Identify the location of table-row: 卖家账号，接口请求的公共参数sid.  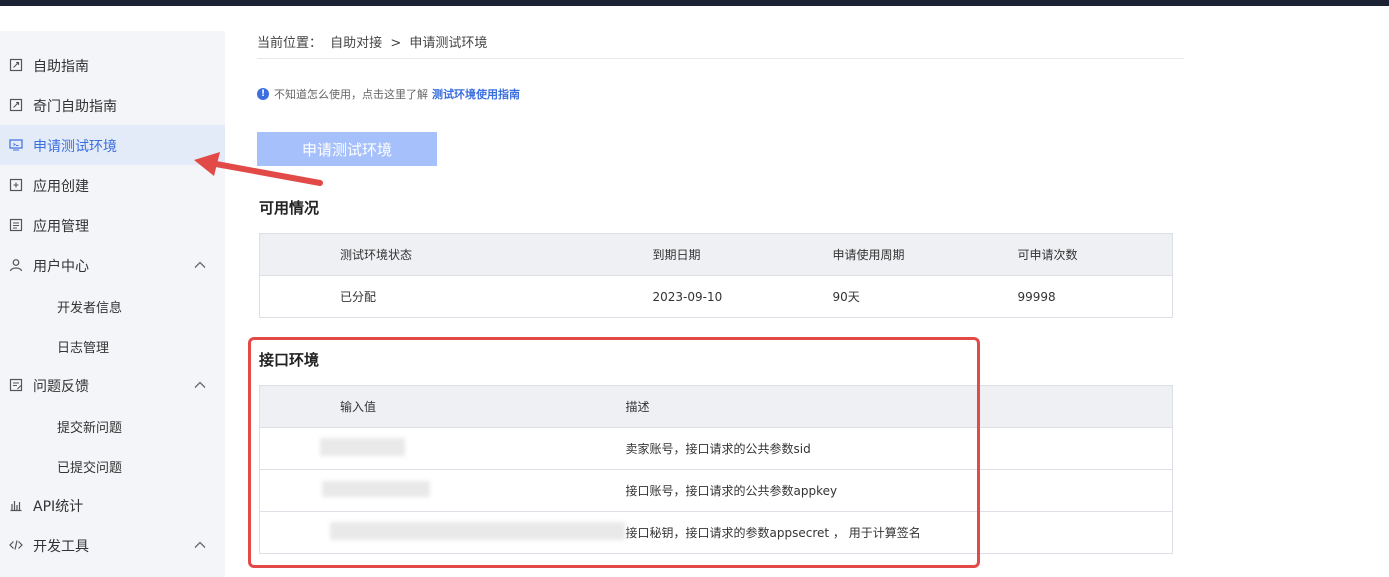
(716, 448).